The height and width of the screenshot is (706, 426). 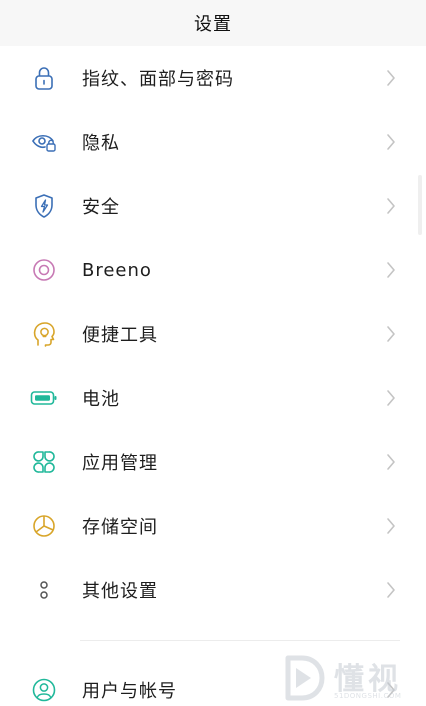 I want to click on watermark: 懂视 51DONGSHI.COM, so click(x=354, y=679).